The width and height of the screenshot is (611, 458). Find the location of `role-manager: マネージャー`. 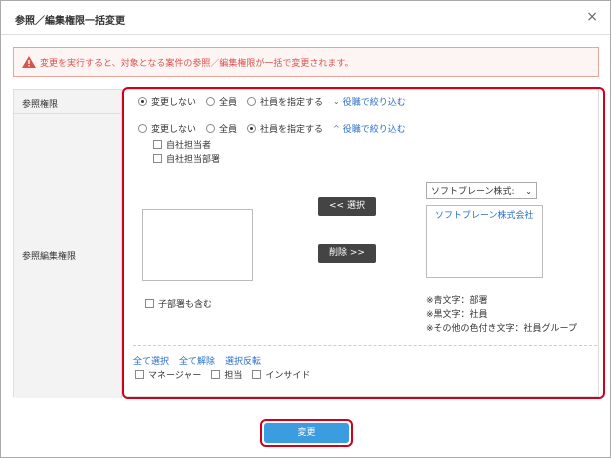

role-manager: マネージャー is located at coordinates (168, 374).